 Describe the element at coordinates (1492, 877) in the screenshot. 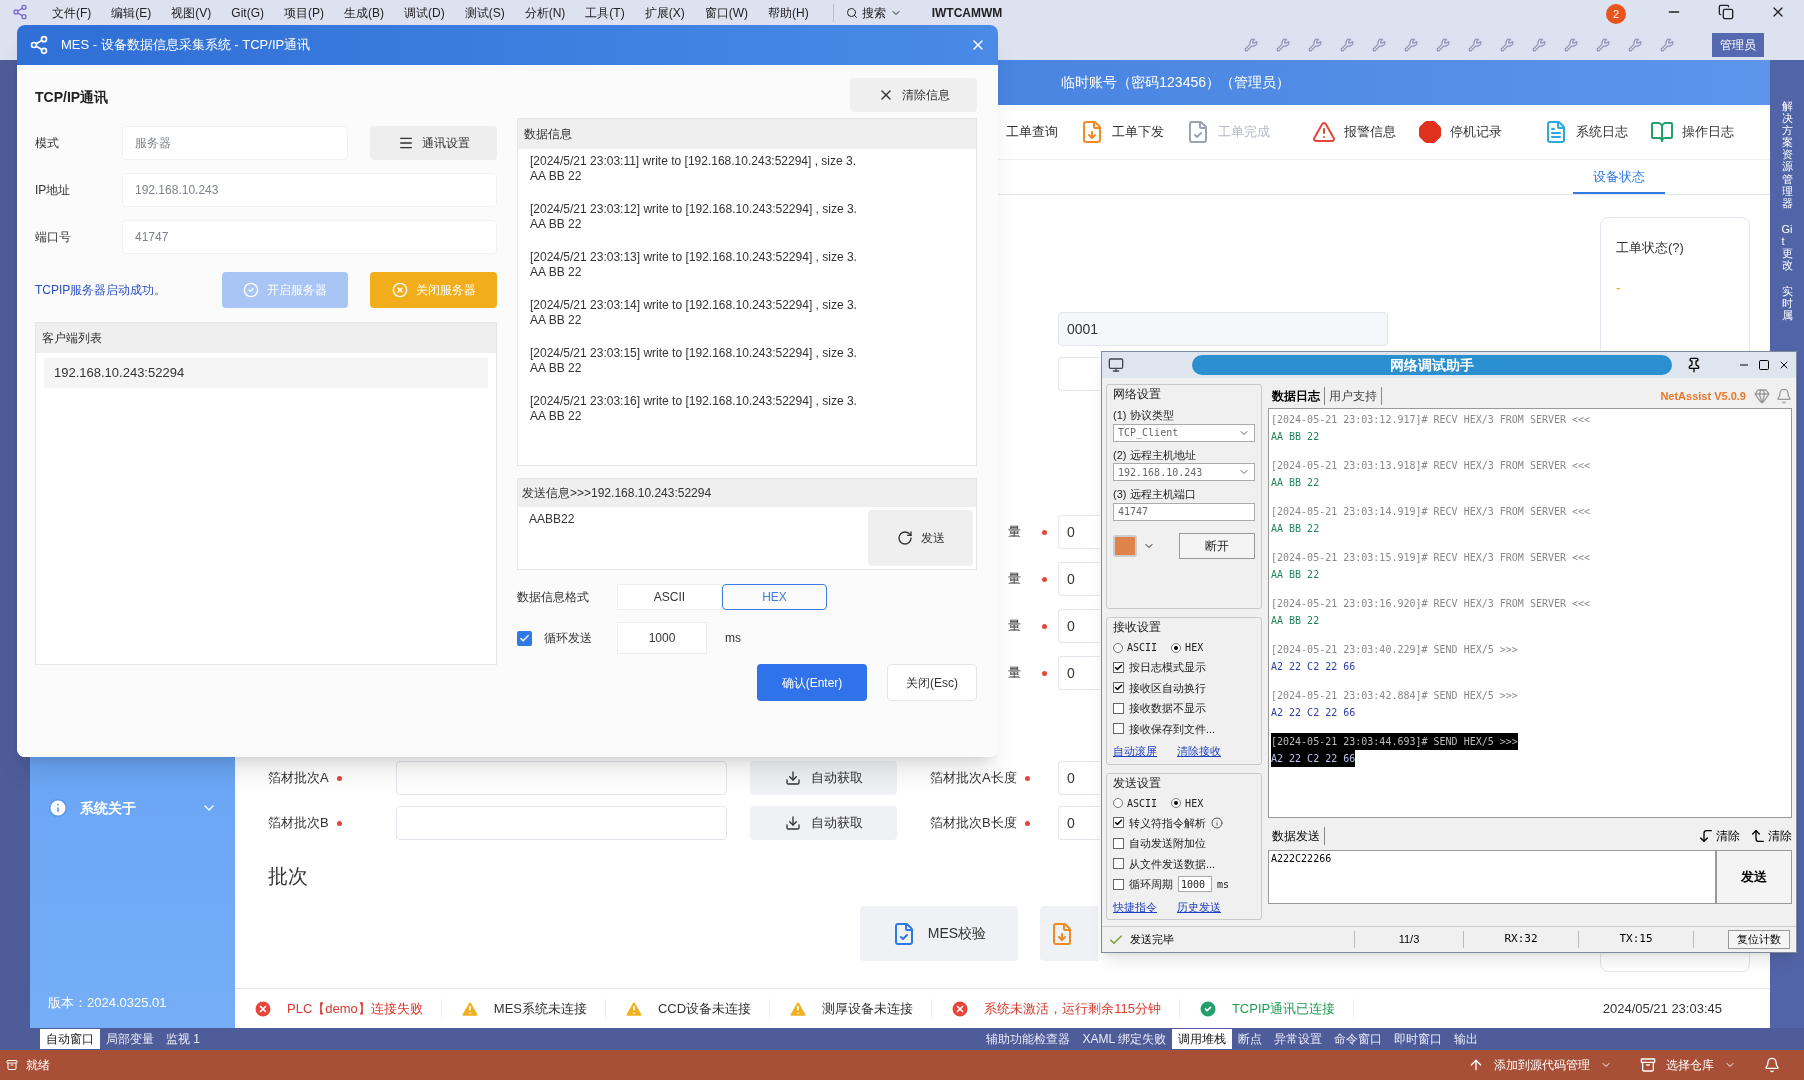

I see `send-input: A222C22266` at that location.